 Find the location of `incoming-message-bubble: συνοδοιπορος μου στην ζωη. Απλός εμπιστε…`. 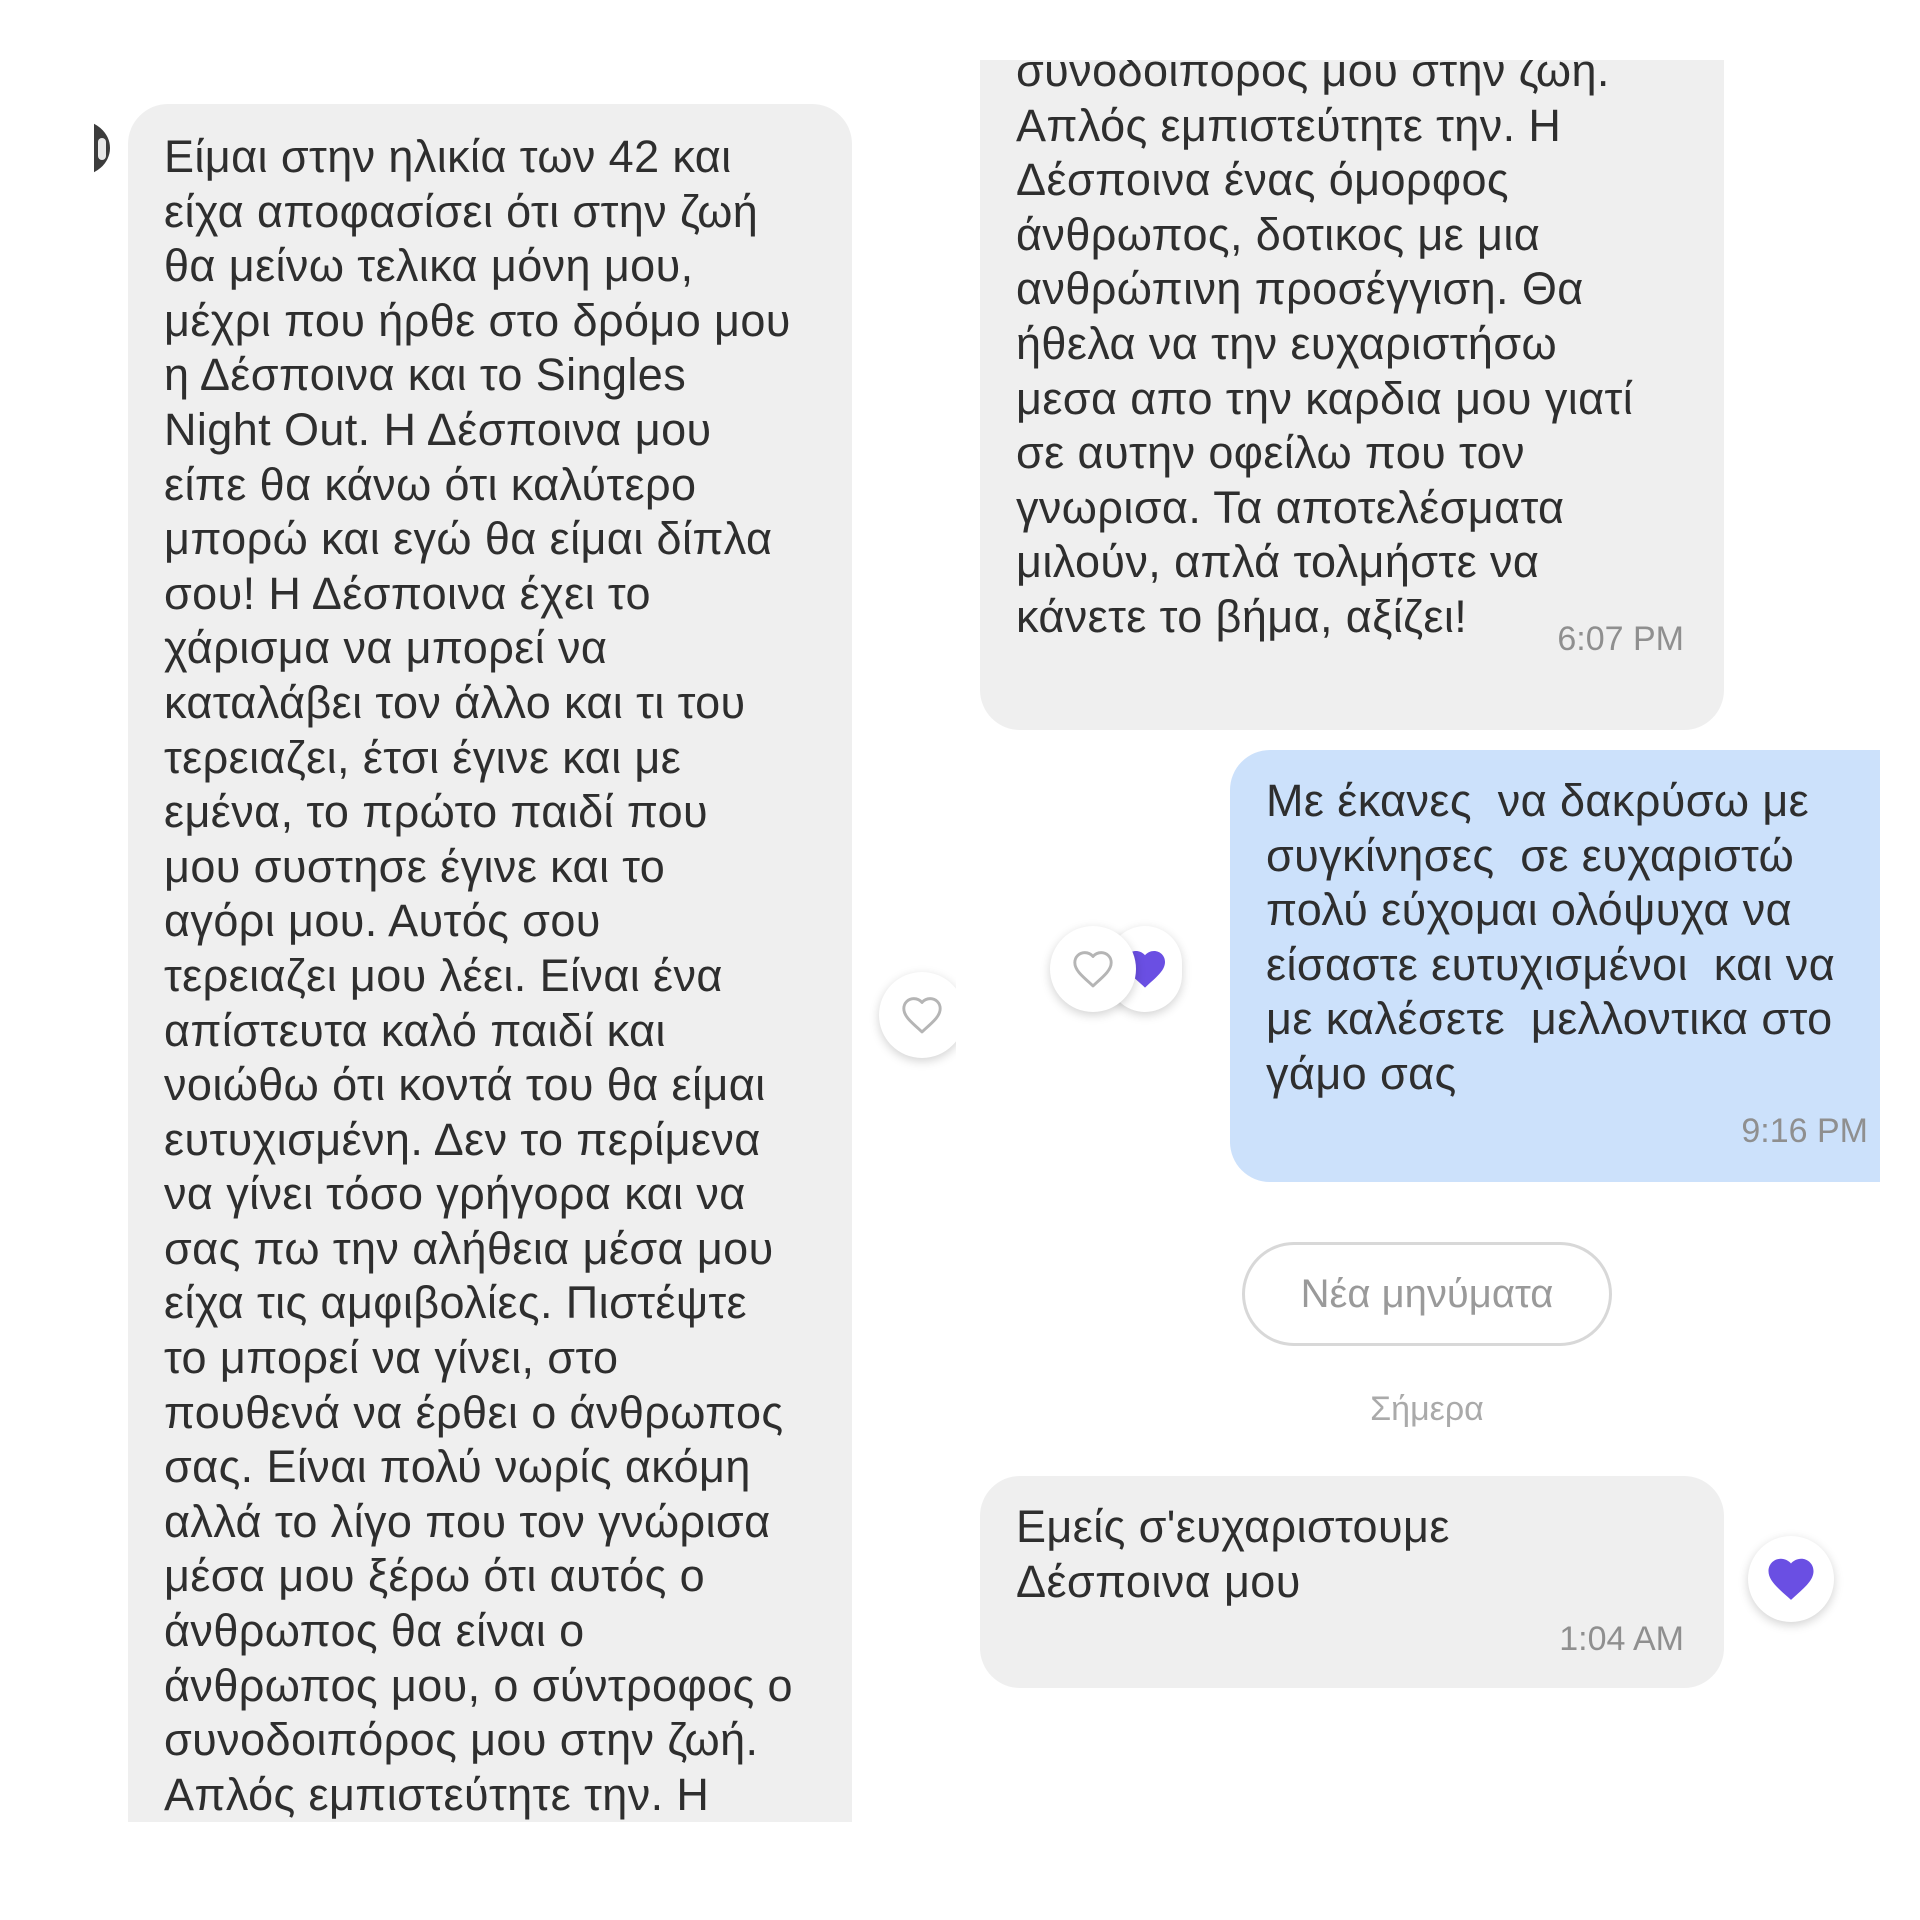

incoming-message-bubble: συνοδοιπορος μου στην ζωη. Απλός εμπιστε… is located at coordinates (1352, 395).